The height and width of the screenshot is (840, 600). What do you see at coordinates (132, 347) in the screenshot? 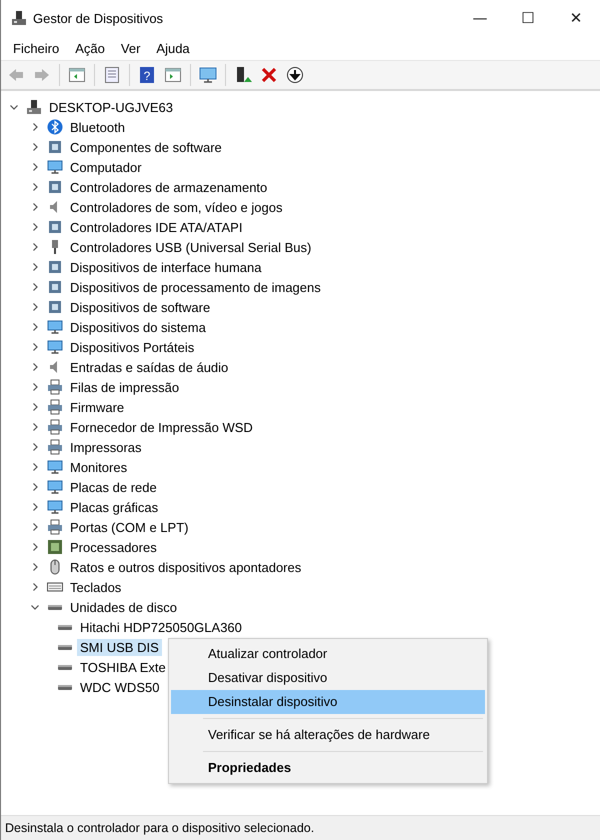
I see `tree-item: Dispositivos Portáteis` at bounding box center [132, 347].